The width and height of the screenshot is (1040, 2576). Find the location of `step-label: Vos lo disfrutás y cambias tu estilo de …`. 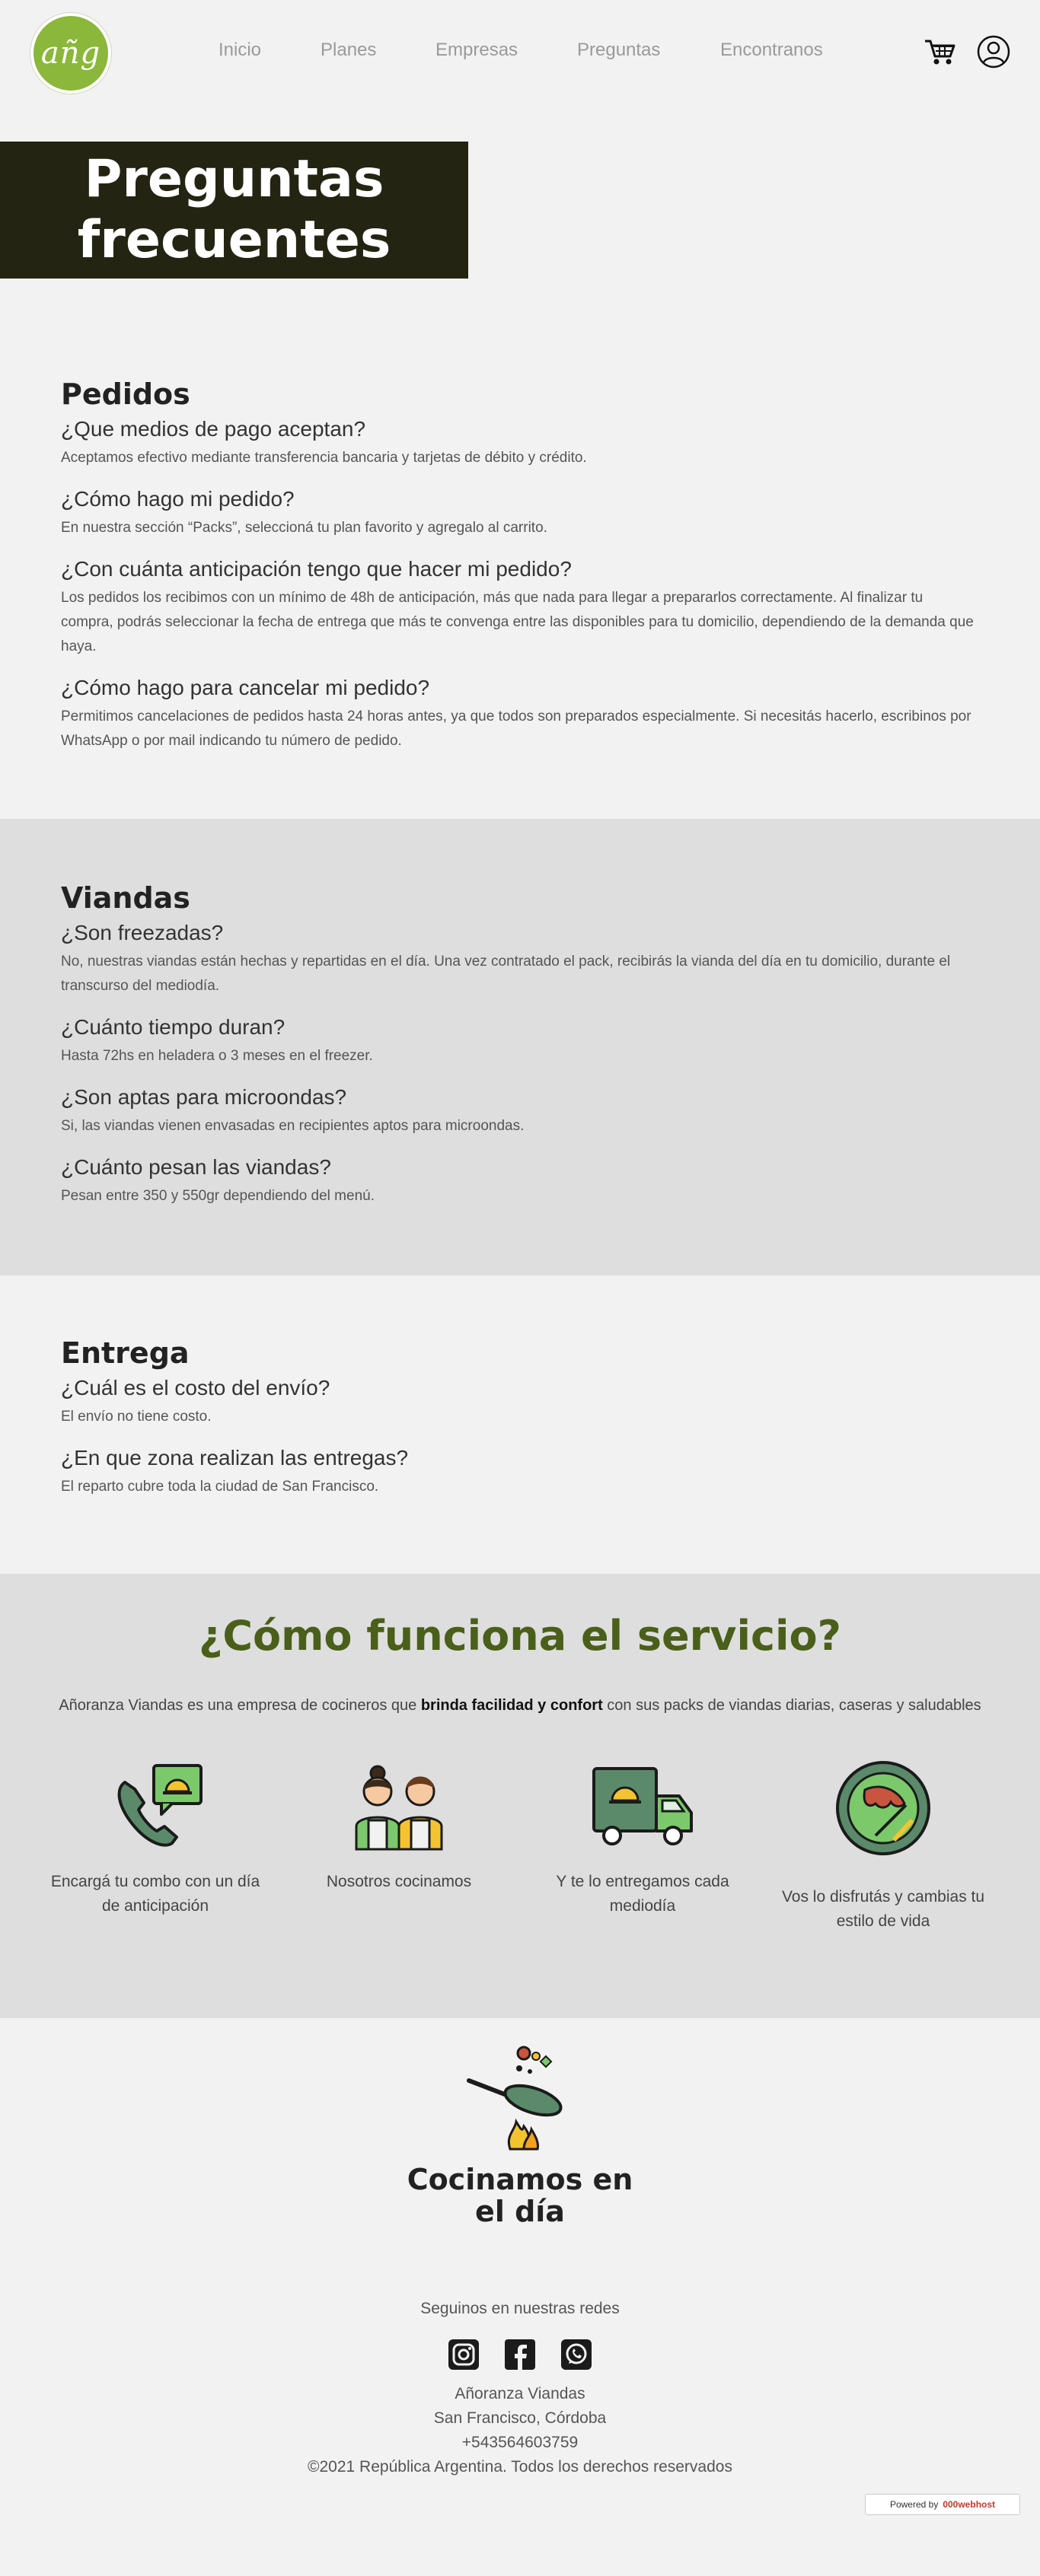

step-label: Vos lo disfrutás y cambias tu estilo de … is located at coordinates (883, 1909).